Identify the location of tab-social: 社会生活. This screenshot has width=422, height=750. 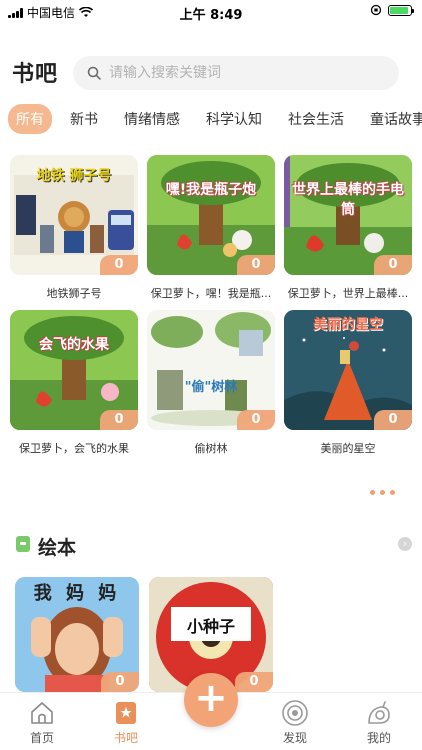
(316, 119).